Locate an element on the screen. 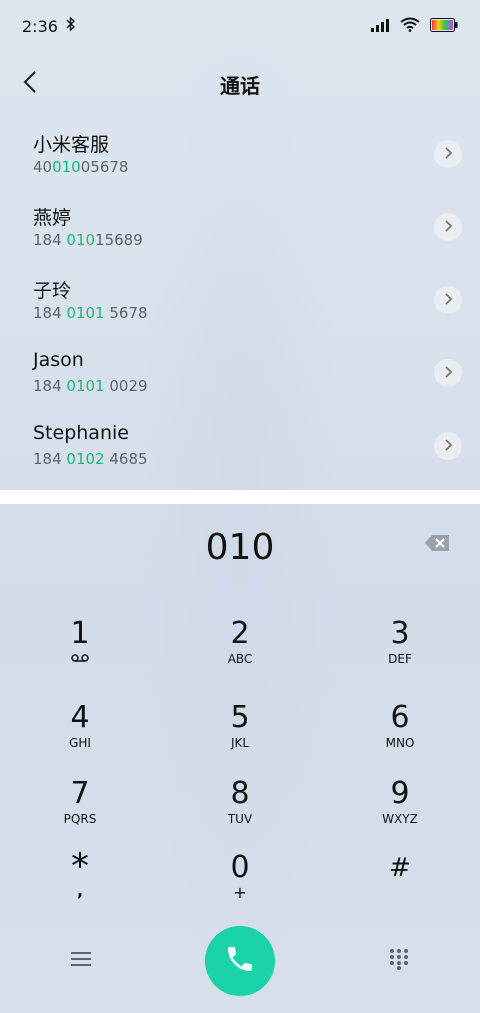  number-part: 4685 is located at coordinates (126, 459).